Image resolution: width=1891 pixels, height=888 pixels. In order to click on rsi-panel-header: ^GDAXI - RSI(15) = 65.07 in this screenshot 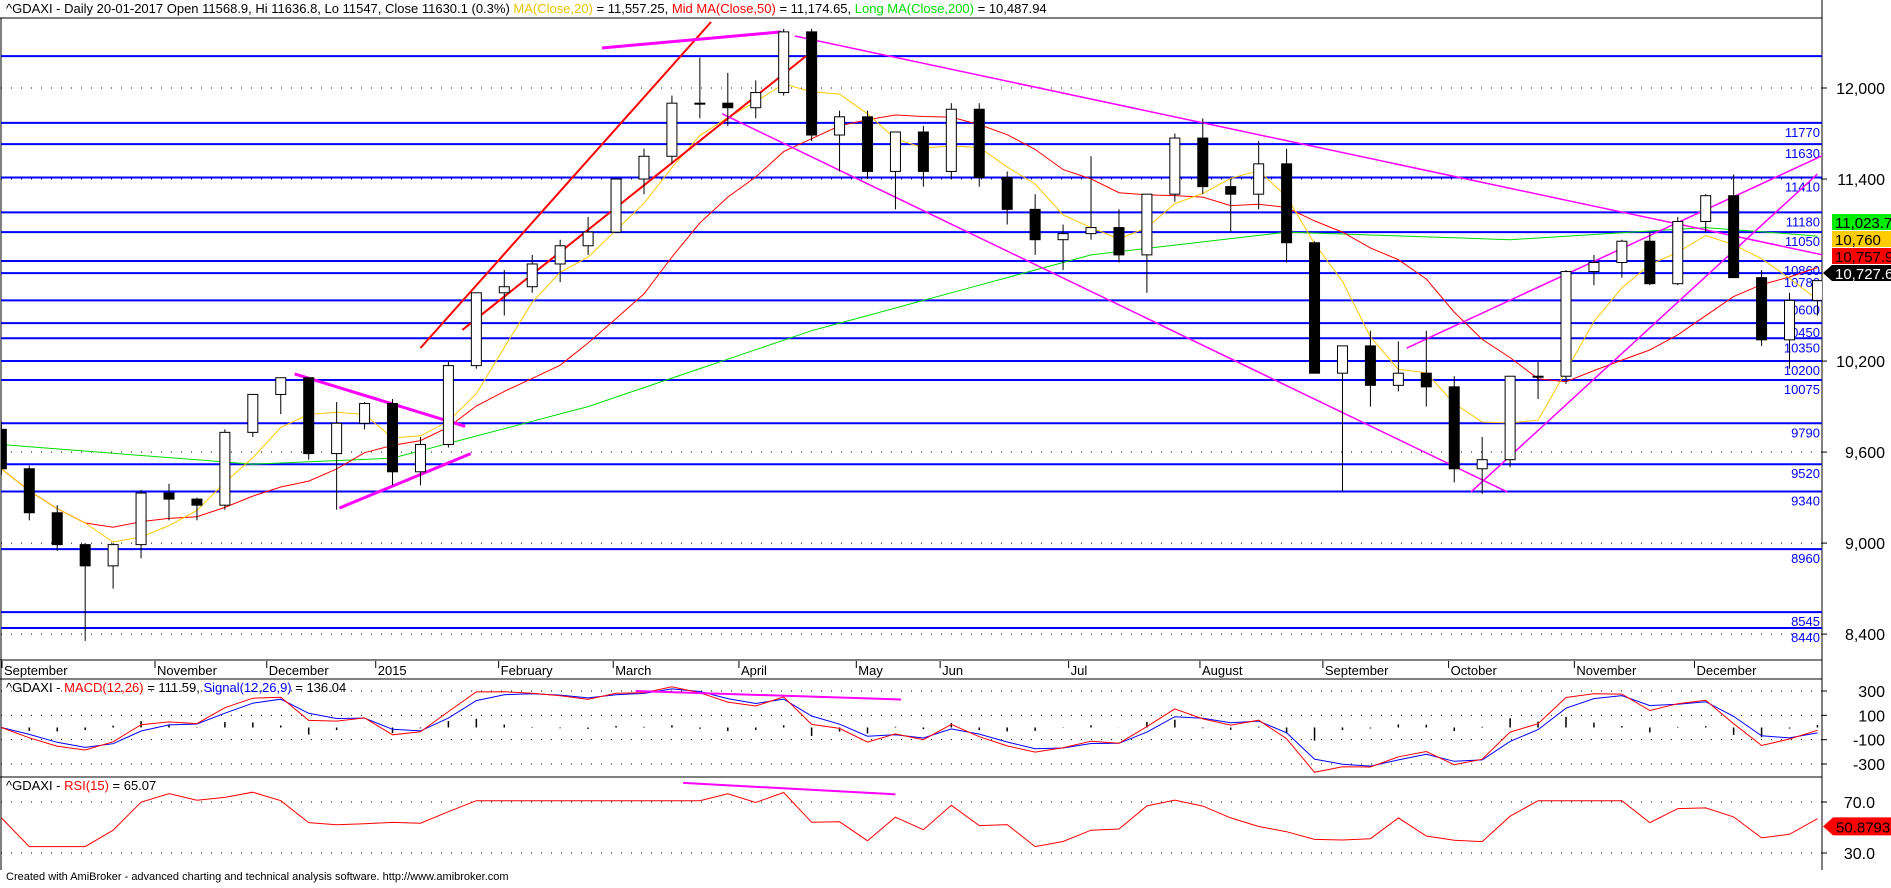, I will do `click(81, 785)`.